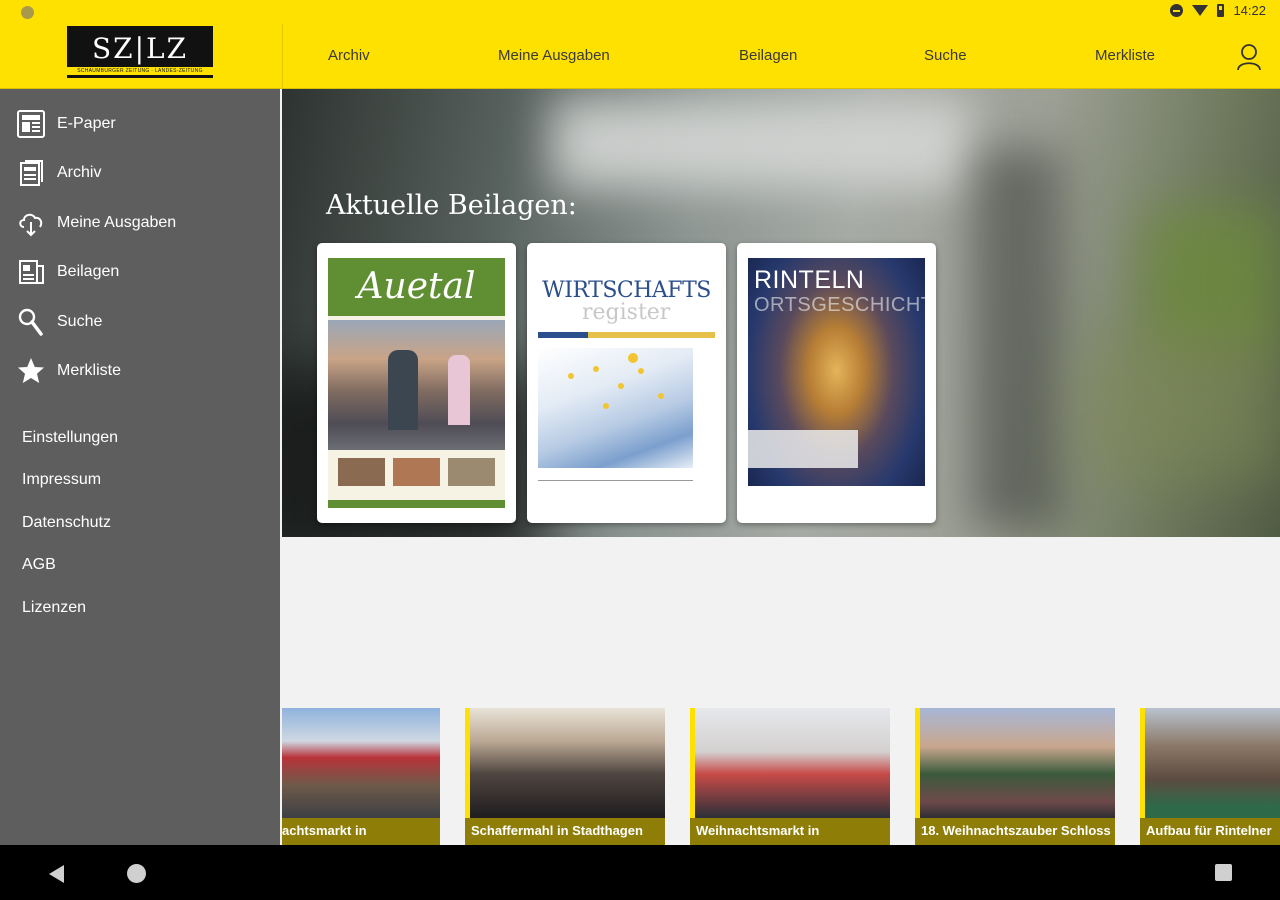  I want to click on cover-photo, so click(416, 385).